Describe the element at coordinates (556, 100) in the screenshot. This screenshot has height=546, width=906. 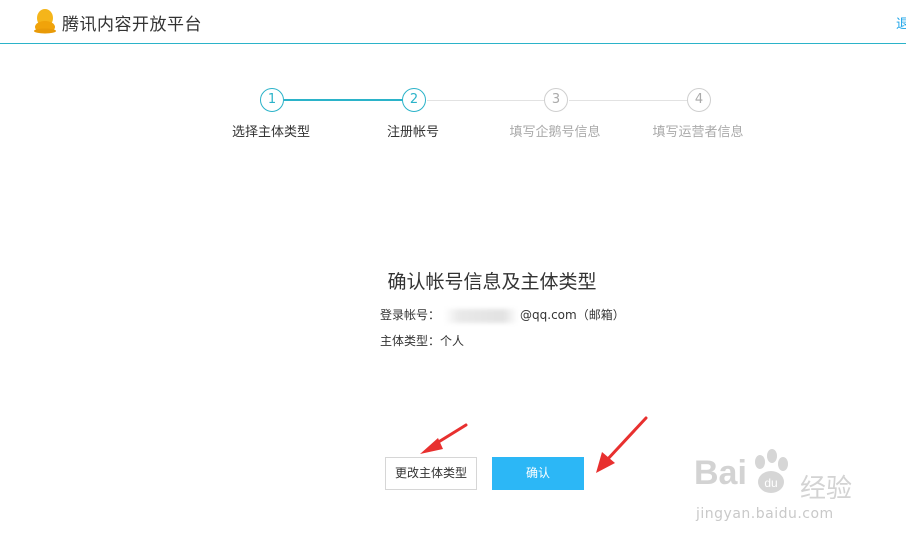
I see `step-3-circle: 3` at that location.